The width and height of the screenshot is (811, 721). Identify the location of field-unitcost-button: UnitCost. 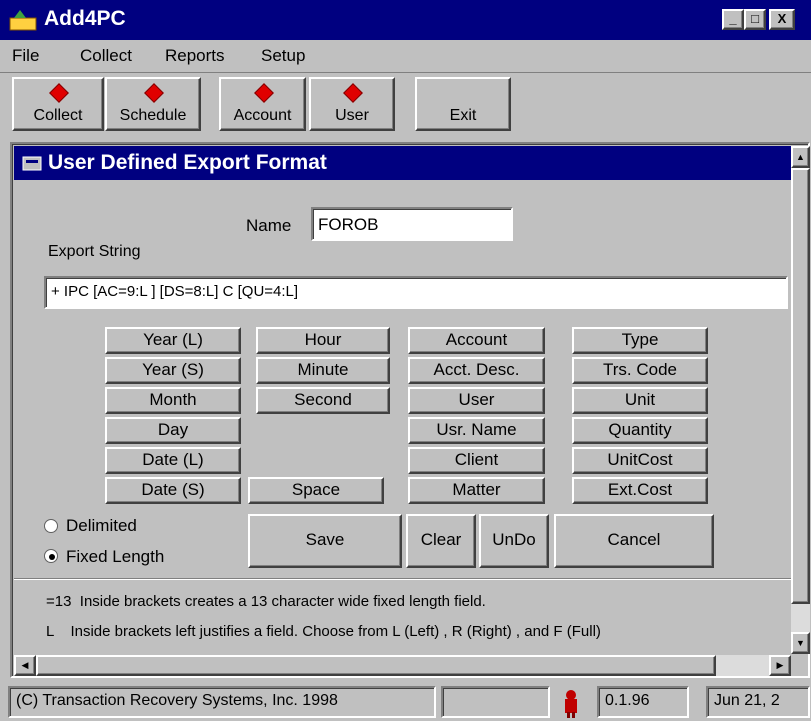
(640, 460).